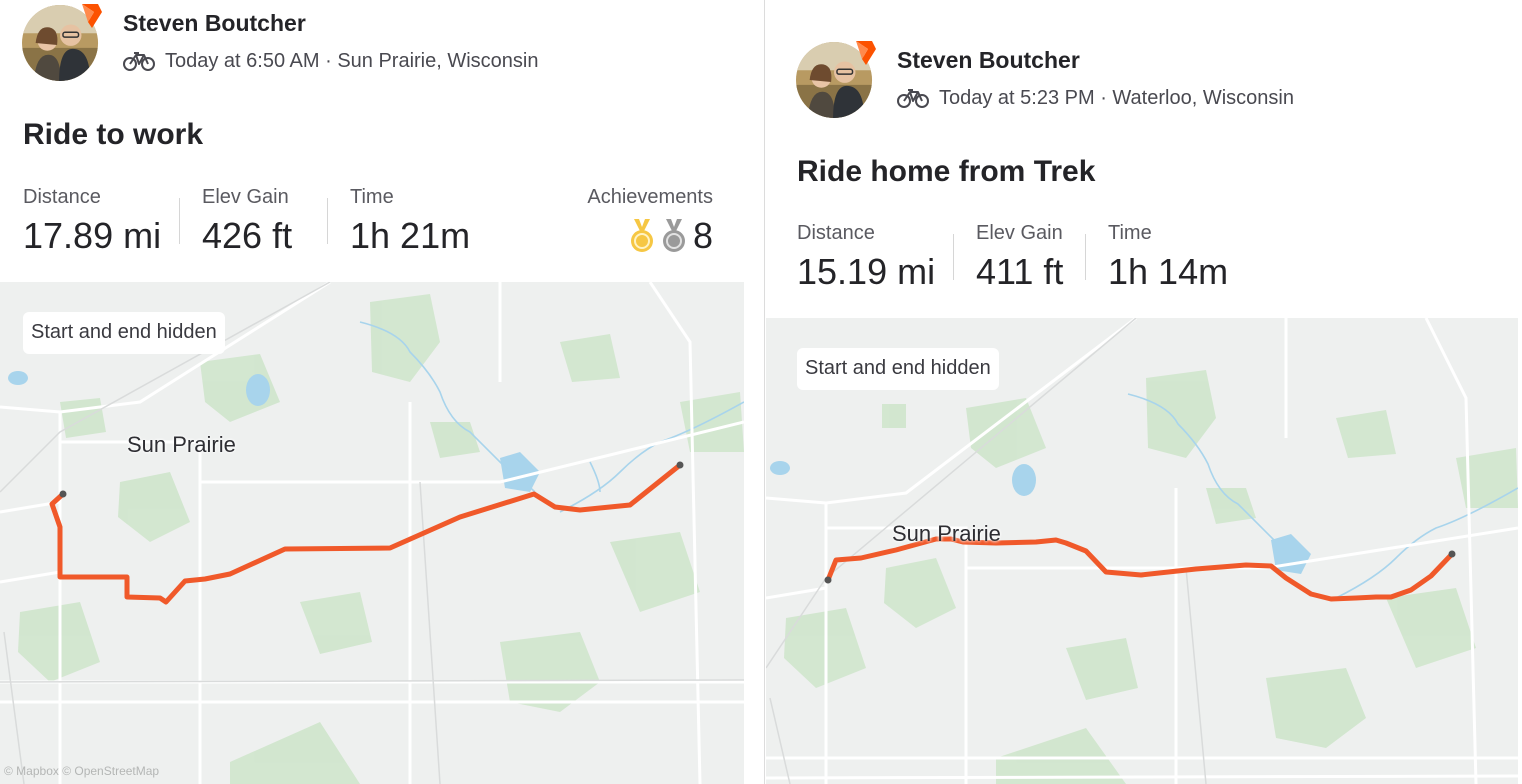 The image size is (1522, 784). I want to click on activity-meta: Today at 5:23 PM · Waterloo, Wisconsin, so click(1095, 98).